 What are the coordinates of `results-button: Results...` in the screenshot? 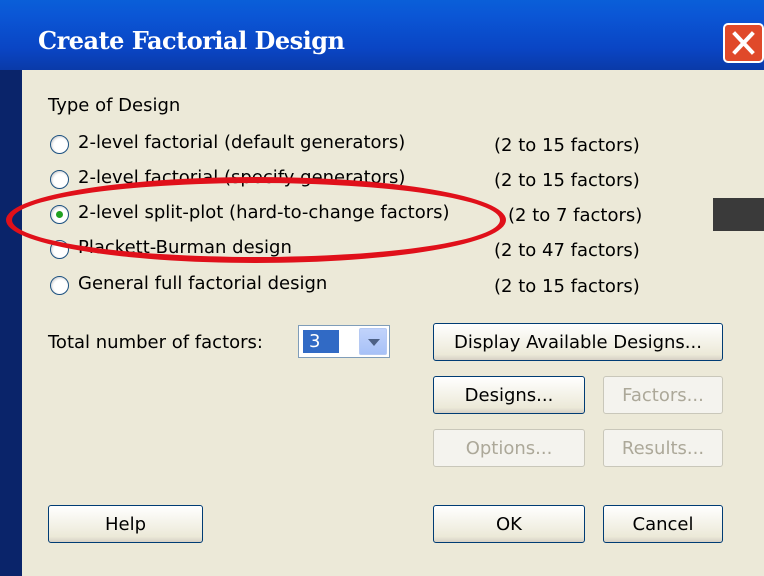 It's located at (663, 448).